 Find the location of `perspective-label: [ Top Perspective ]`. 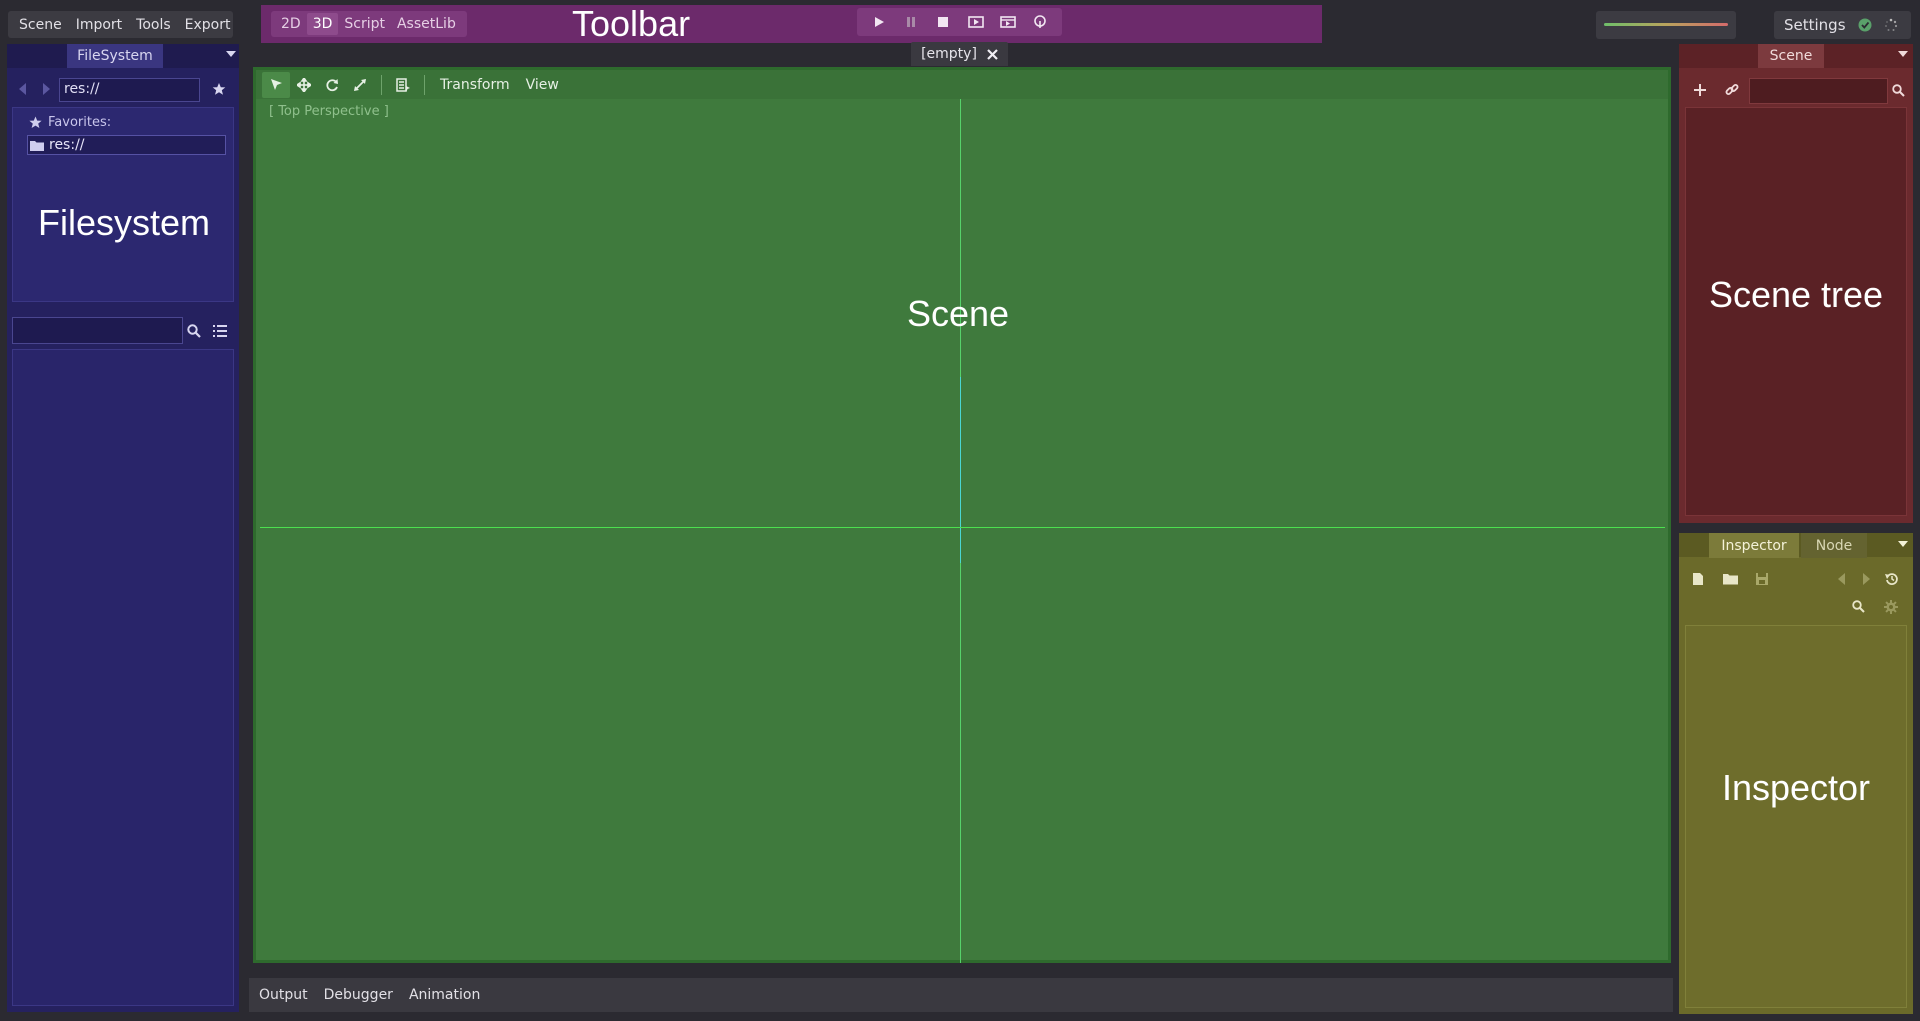

perspective-label: [ Top Perspective ] is located at coordinates (329, 111).